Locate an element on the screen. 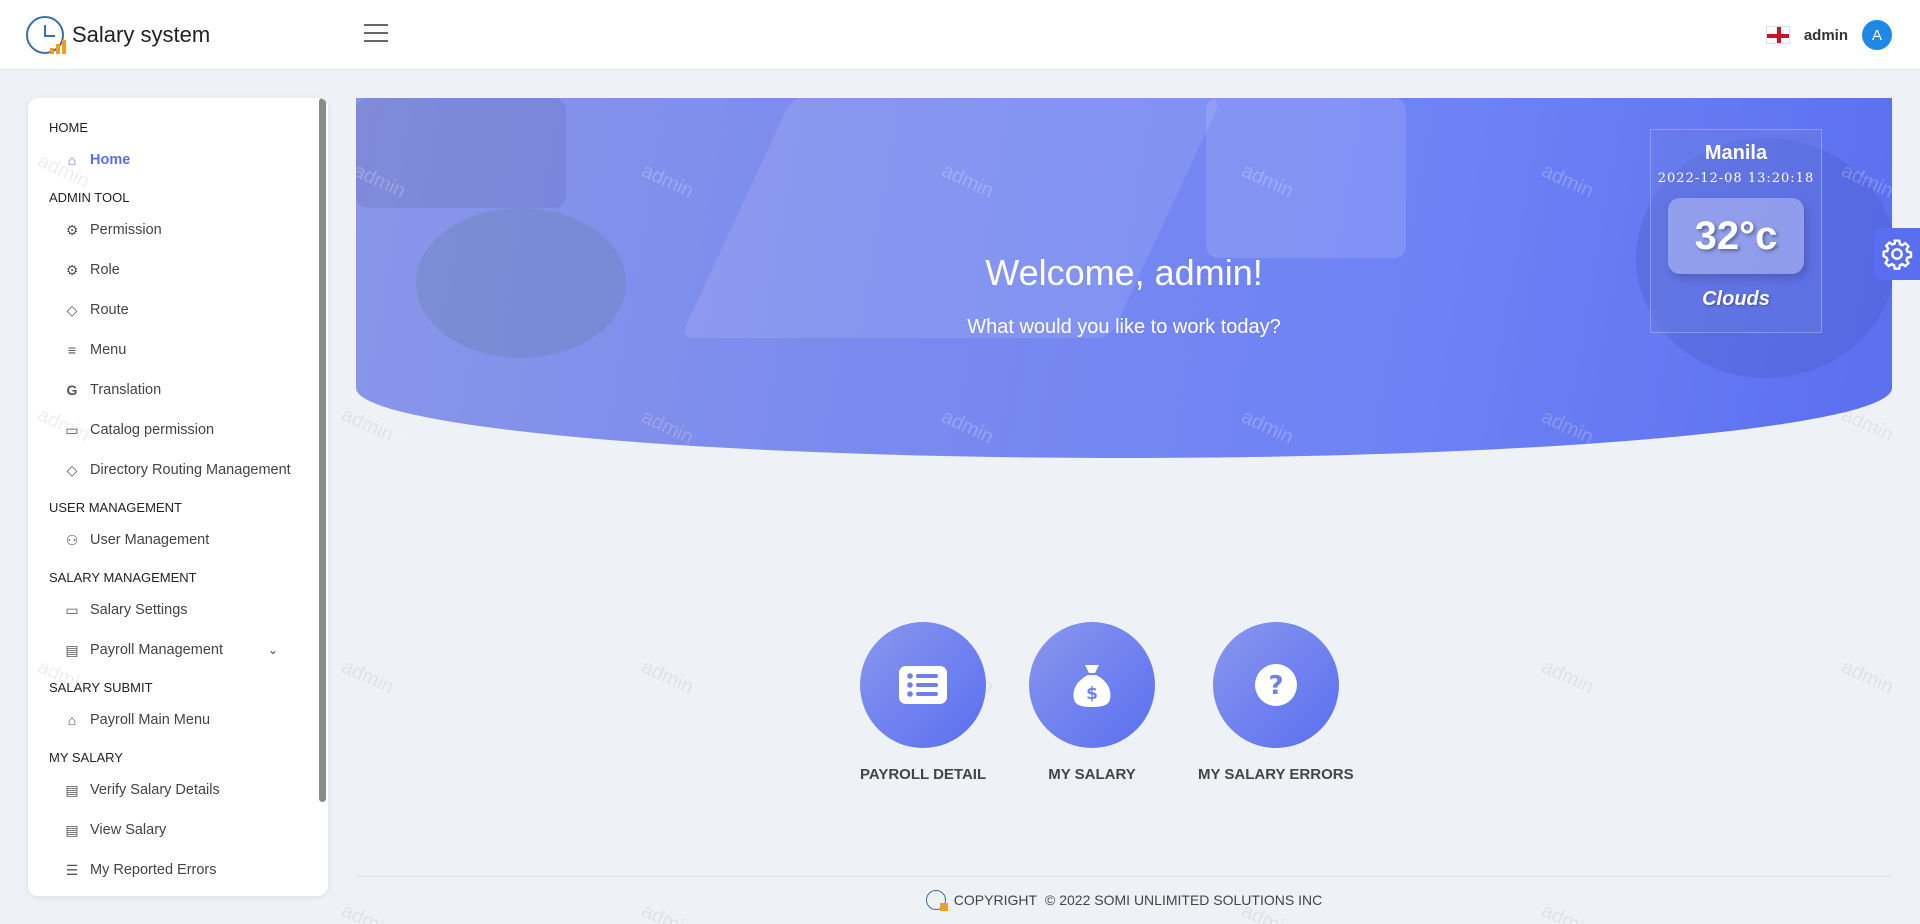 The image size is (1920, 924). sidebar-item-label: User Management is located at coordinates (150, 540).